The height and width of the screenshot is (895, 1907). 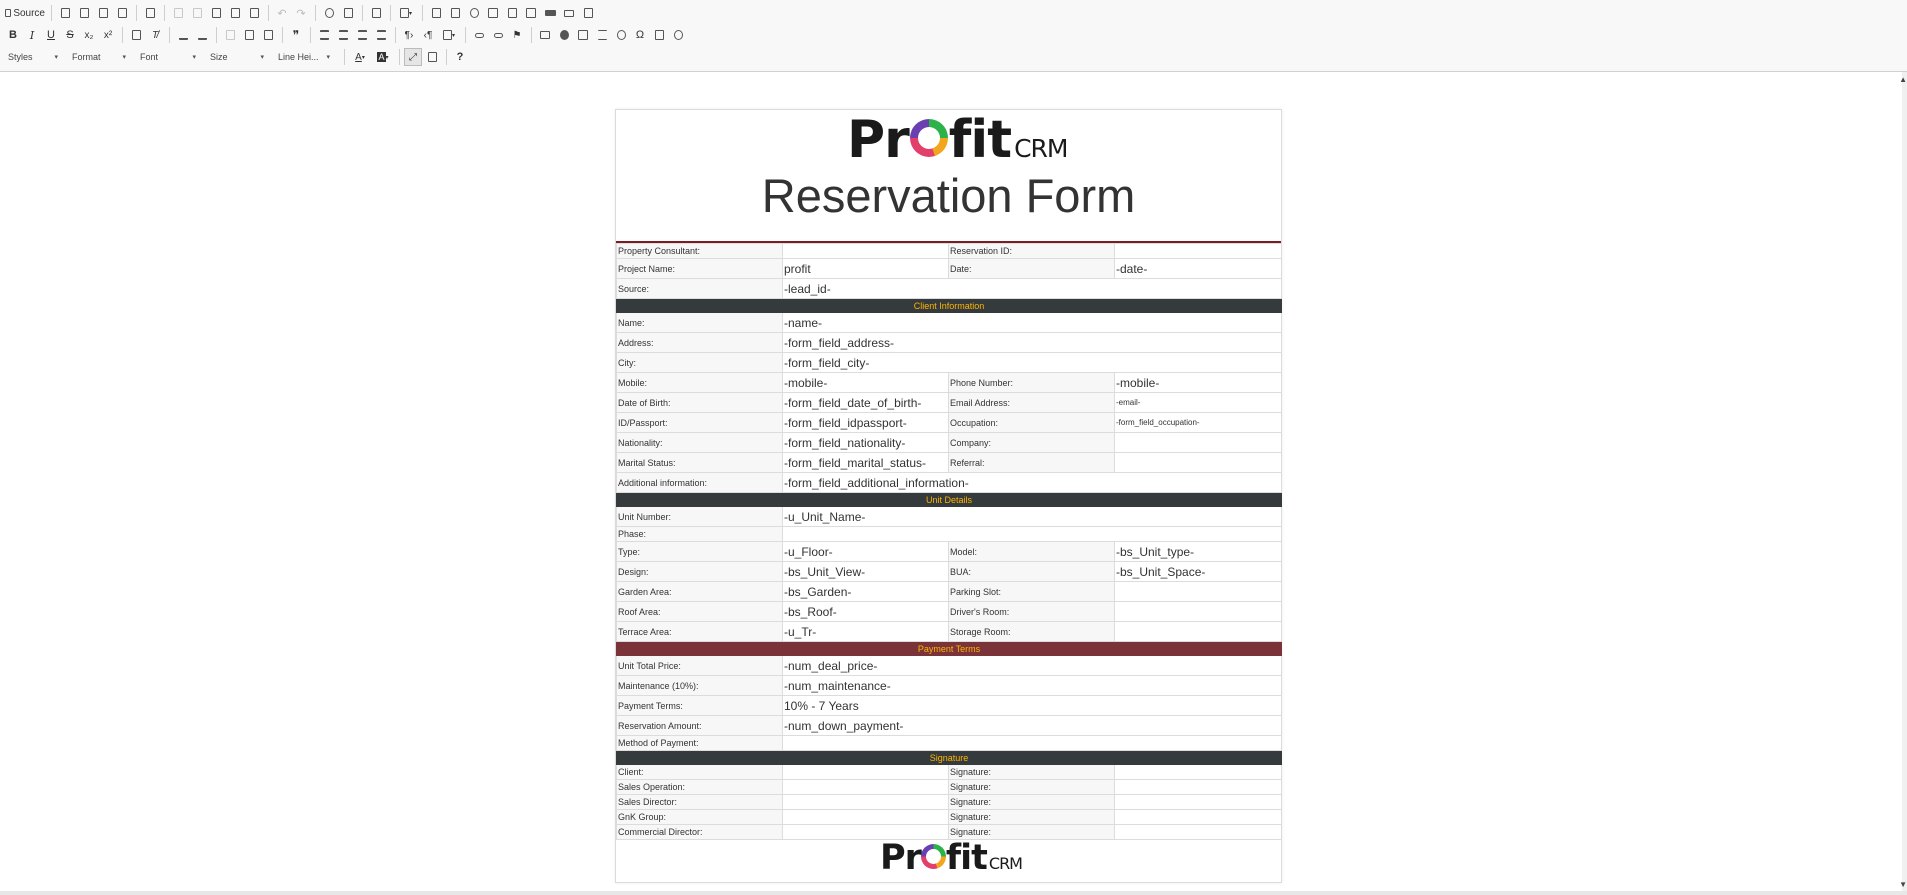 What do you see at coordinates (1032, 482) in the screenshot?
I see `additional-info-value: -form_field_additional_information-` at bounding box center [1032, 482].